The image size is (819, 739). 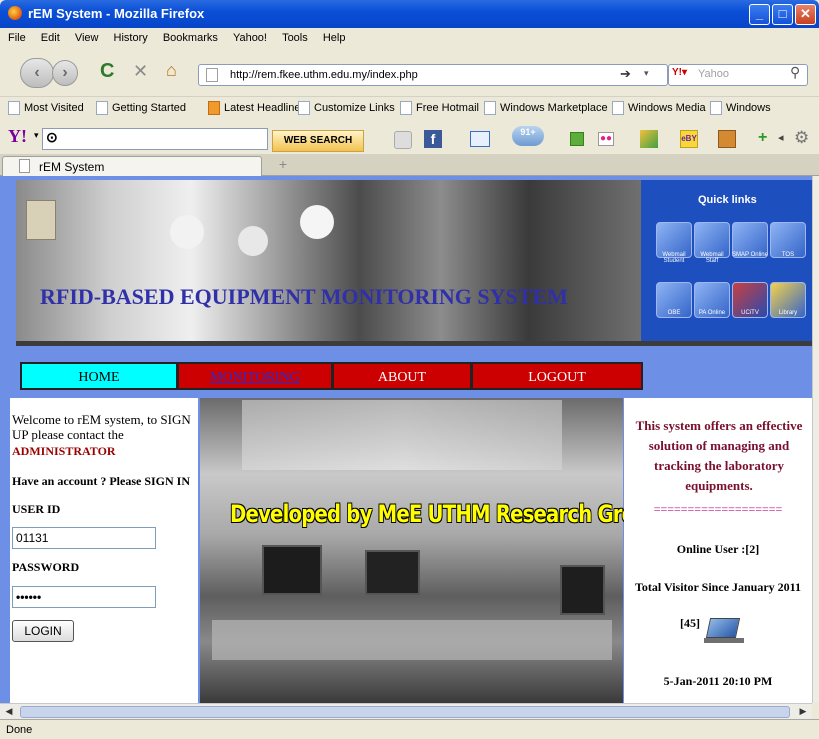 What do you see at coordinates (803, 712) in the screenshot?
I see `scroll-right-arrow-icon: ▶` at bounding box center [803, 712].